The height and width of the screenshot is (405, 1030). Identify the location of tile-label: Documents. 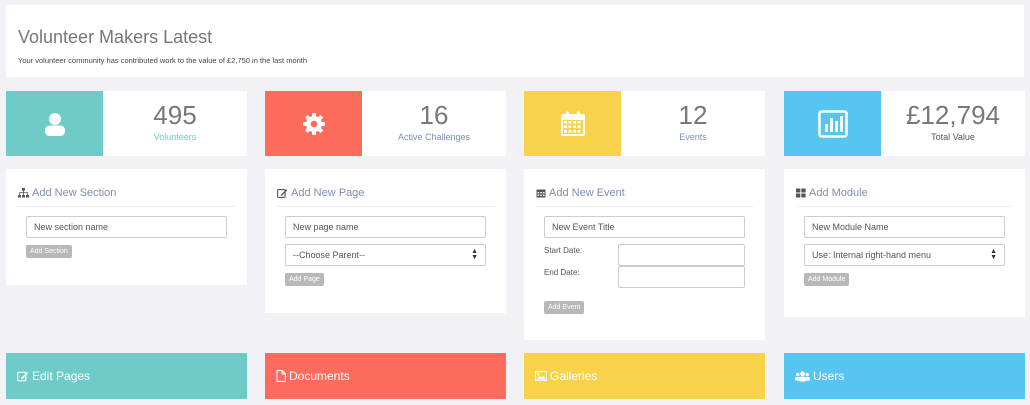
(319, 376).